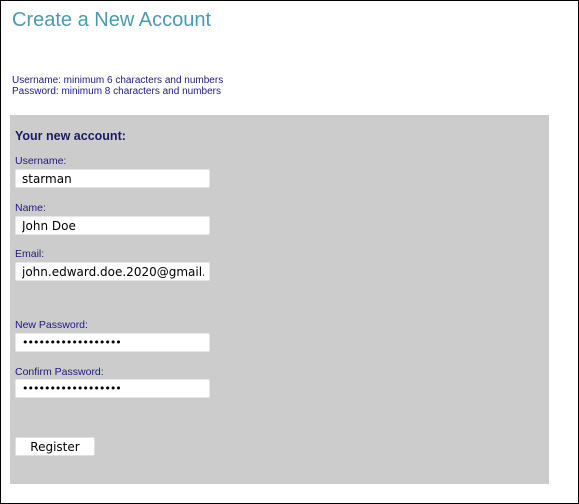 This screenshot has height=504, width=579. Describe the element at coordinates (112, 178) in the screenshot. I see `username-field` at that location.